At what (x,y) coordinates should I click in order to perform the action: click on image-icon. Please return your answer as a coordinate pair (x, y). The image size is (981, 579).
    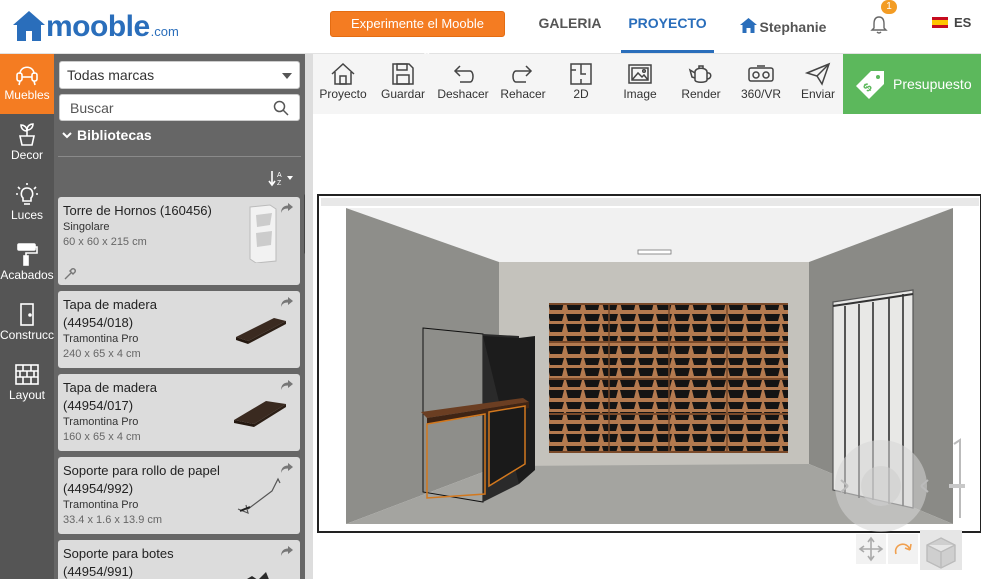
    Looking at the image, I should click on (640, 74).